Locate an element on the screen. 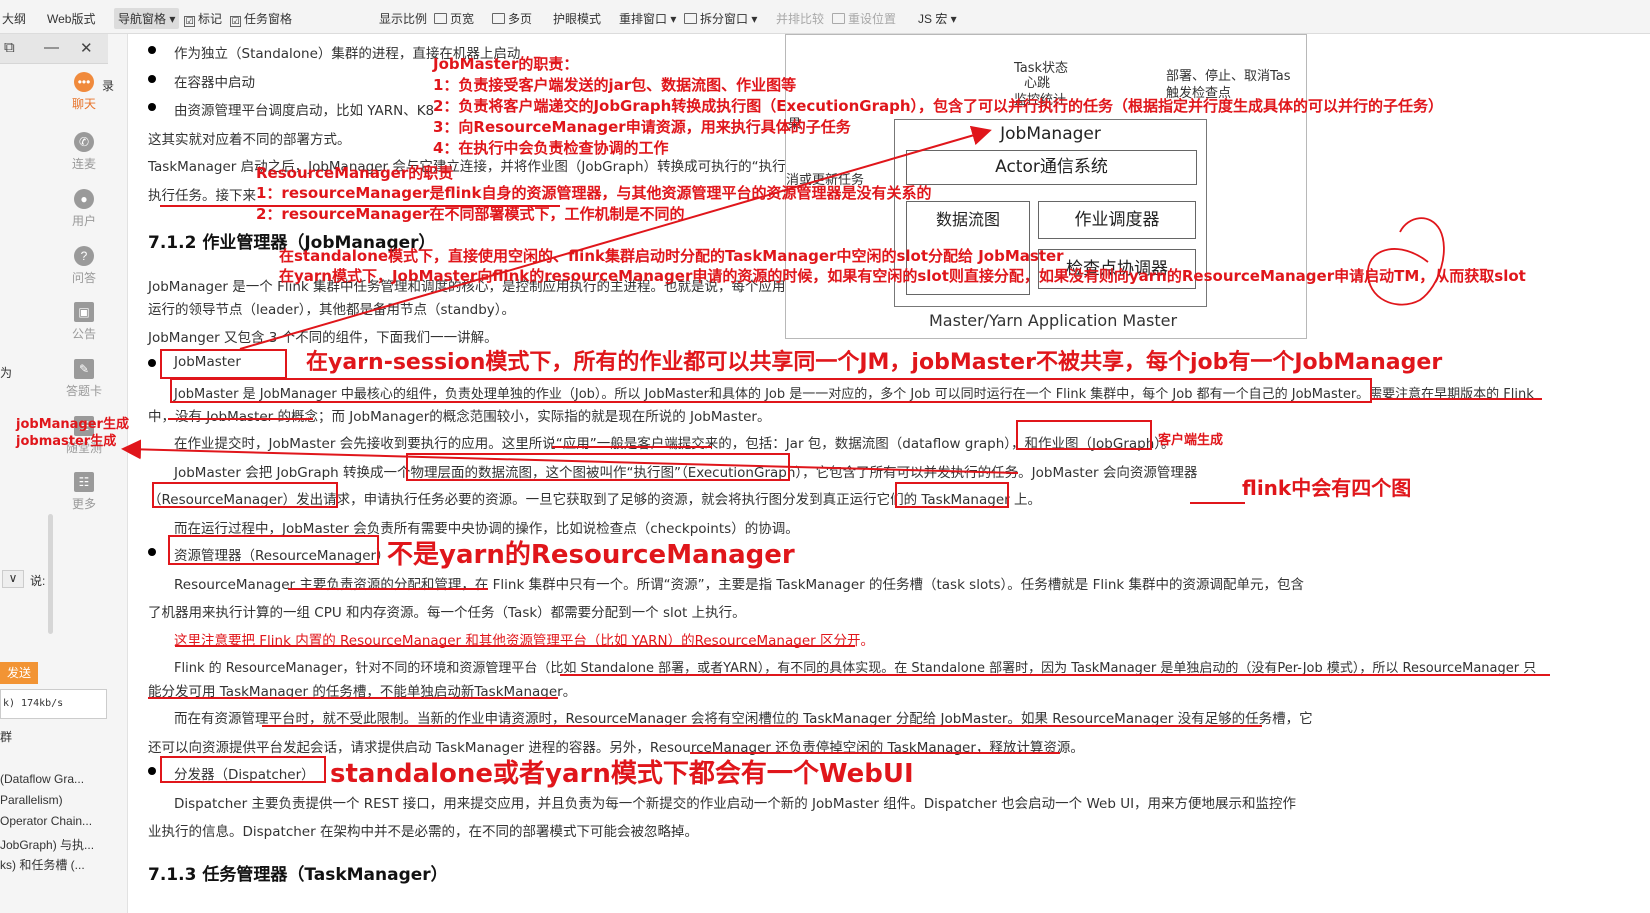 The image size is (1650, 913). restore-icon: ⧉ is located at coordinates (9, 47).